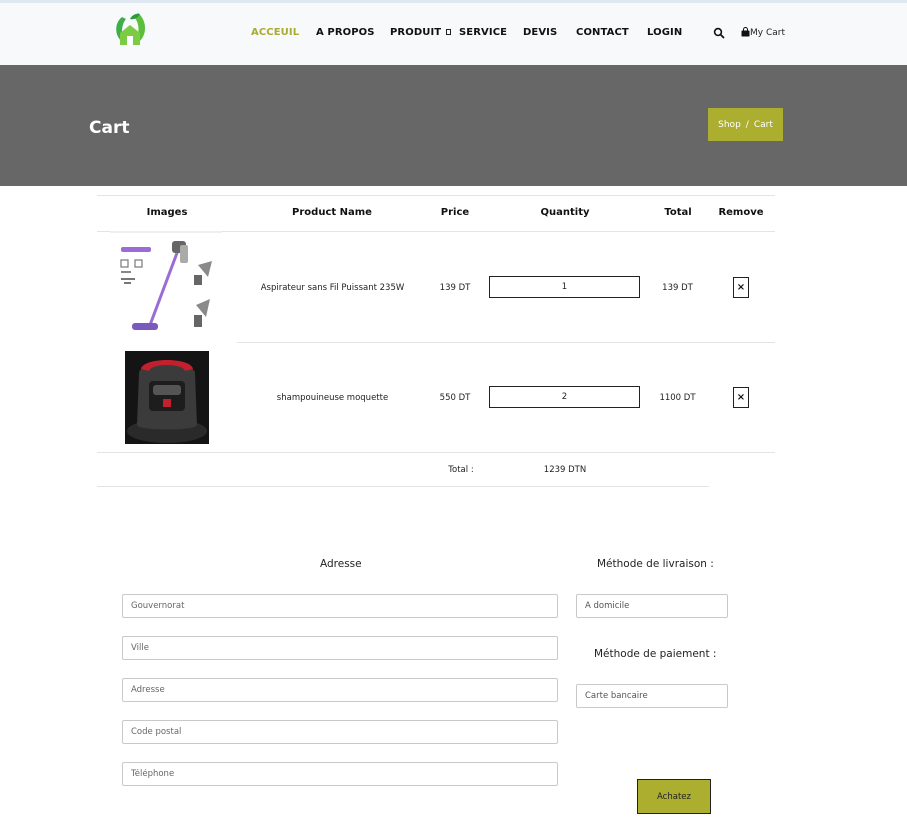 The height and width of the screenshot is (821, 907). I want to click on address-title: Adresse, so click(341, 564).